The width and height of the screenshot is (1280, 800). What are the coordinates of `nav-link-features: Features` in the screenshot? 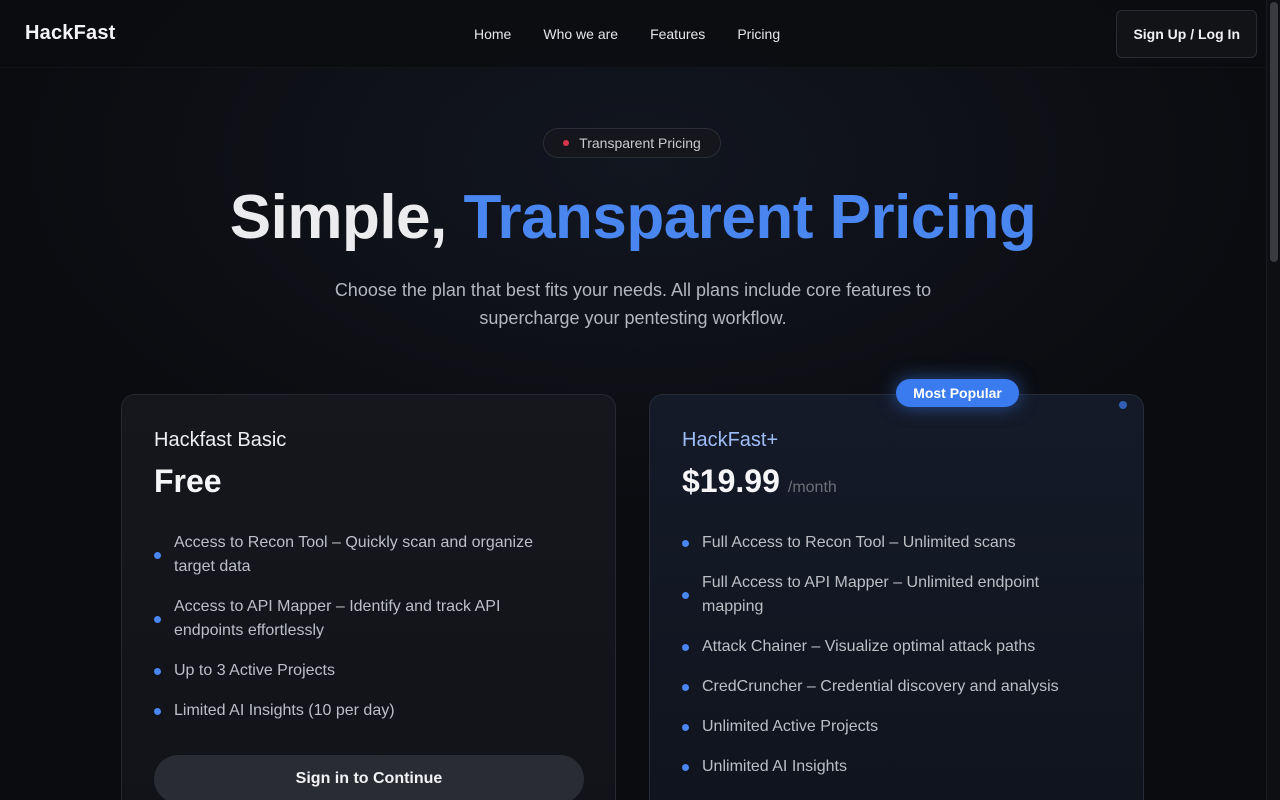 It's located at (677, 34).